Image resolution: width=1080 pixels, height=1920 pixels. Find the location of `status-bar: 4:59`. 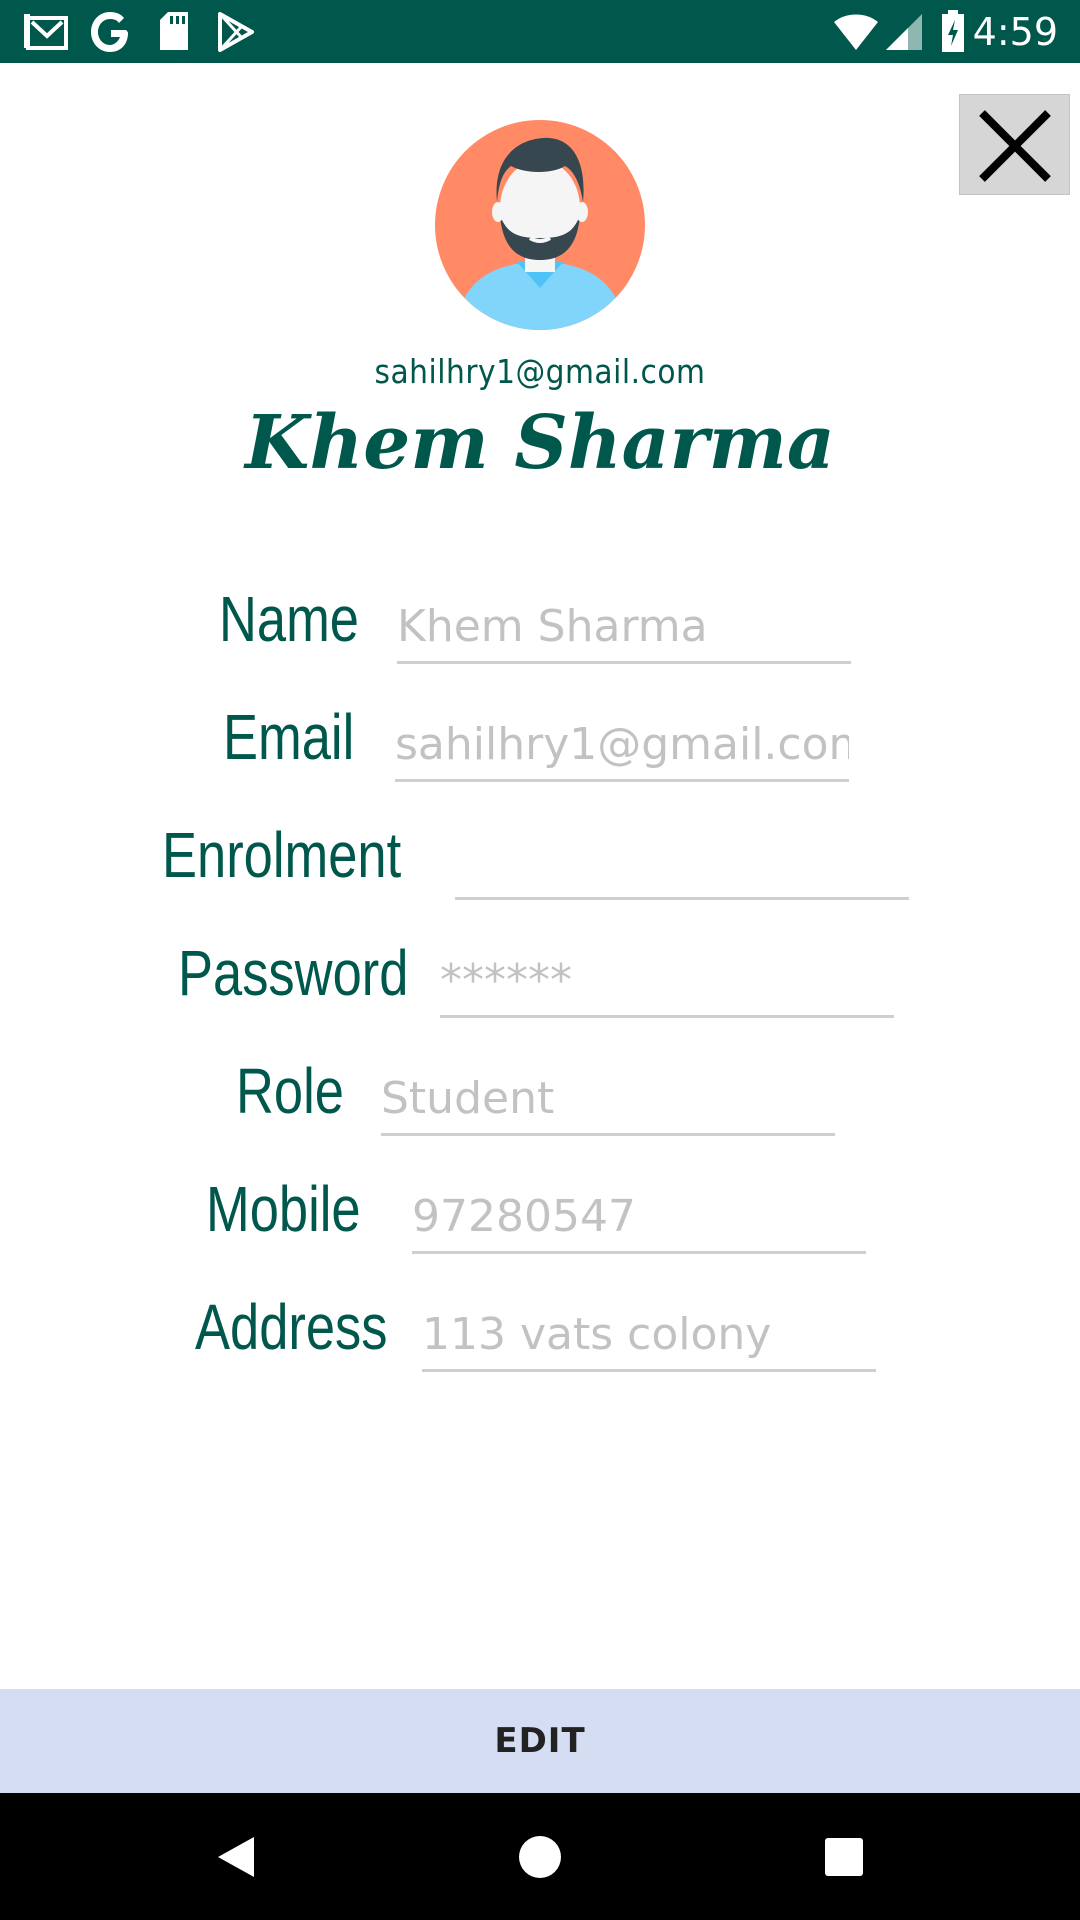

status-bar: 4:59 is located at coordinates (540, 31).